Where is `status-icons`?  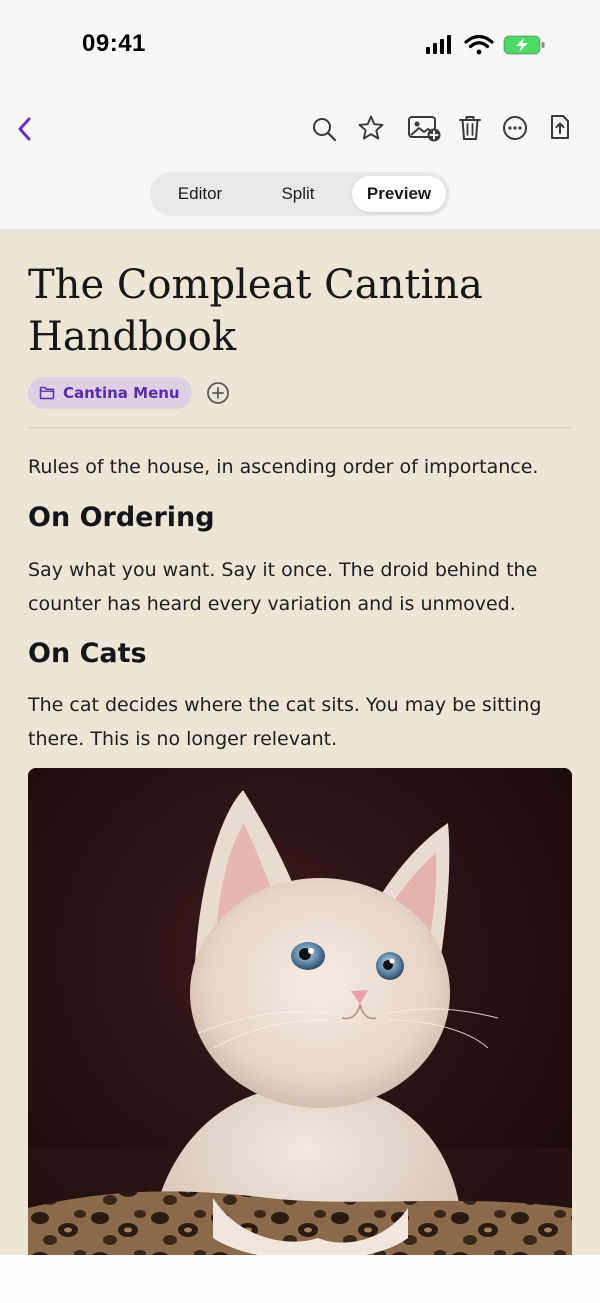
status-icons is located at coordinates (485, 44).